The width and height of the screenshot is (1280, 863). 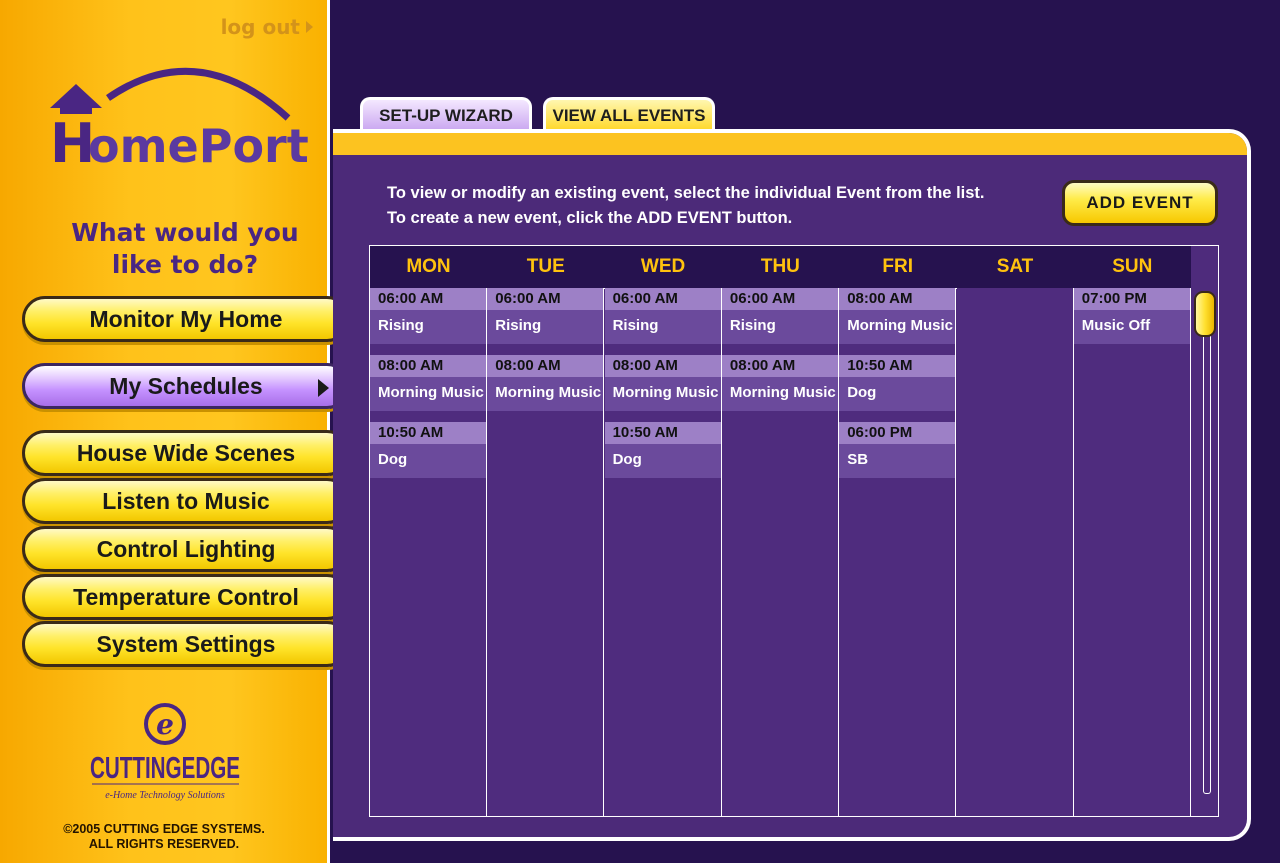 I want to click on tab-label: SET-UP WIZARD, so click(x=446, y=115).